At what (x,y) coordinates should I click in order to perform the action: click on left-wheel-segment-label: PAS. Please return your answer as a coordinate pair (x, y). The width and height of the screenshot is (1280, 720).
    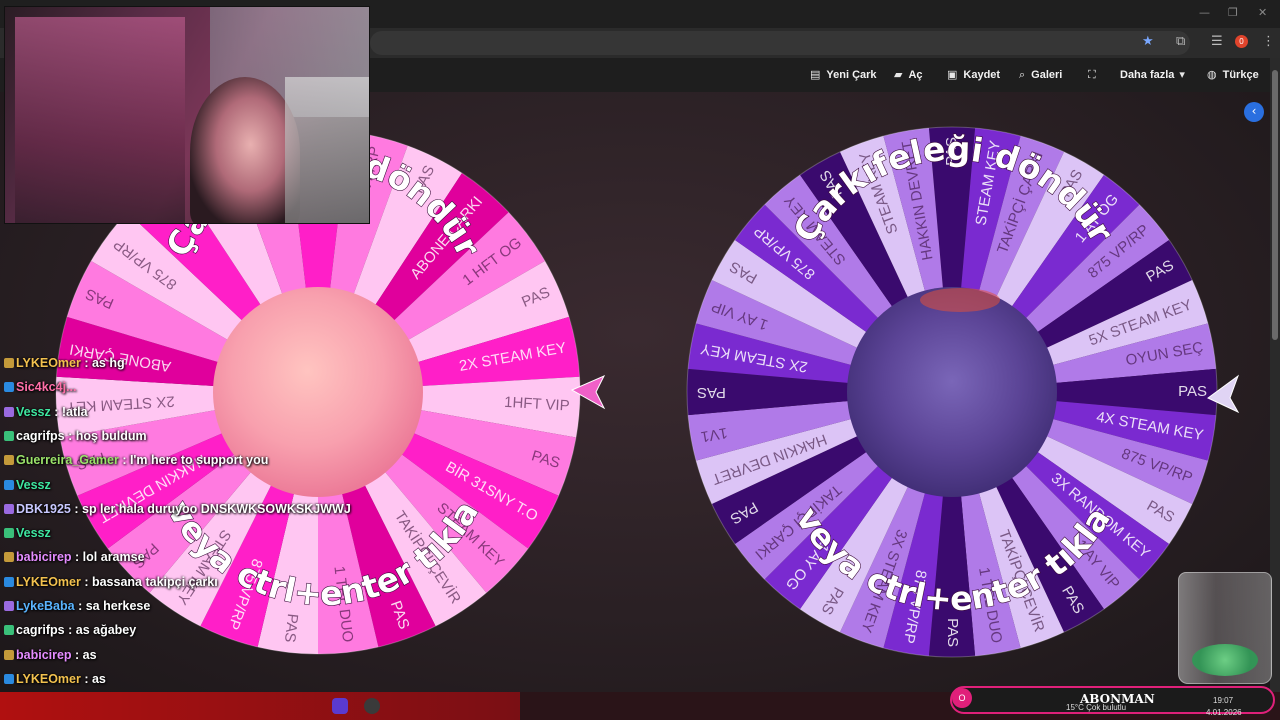
    Looking at the image, I should click on (291, 628).